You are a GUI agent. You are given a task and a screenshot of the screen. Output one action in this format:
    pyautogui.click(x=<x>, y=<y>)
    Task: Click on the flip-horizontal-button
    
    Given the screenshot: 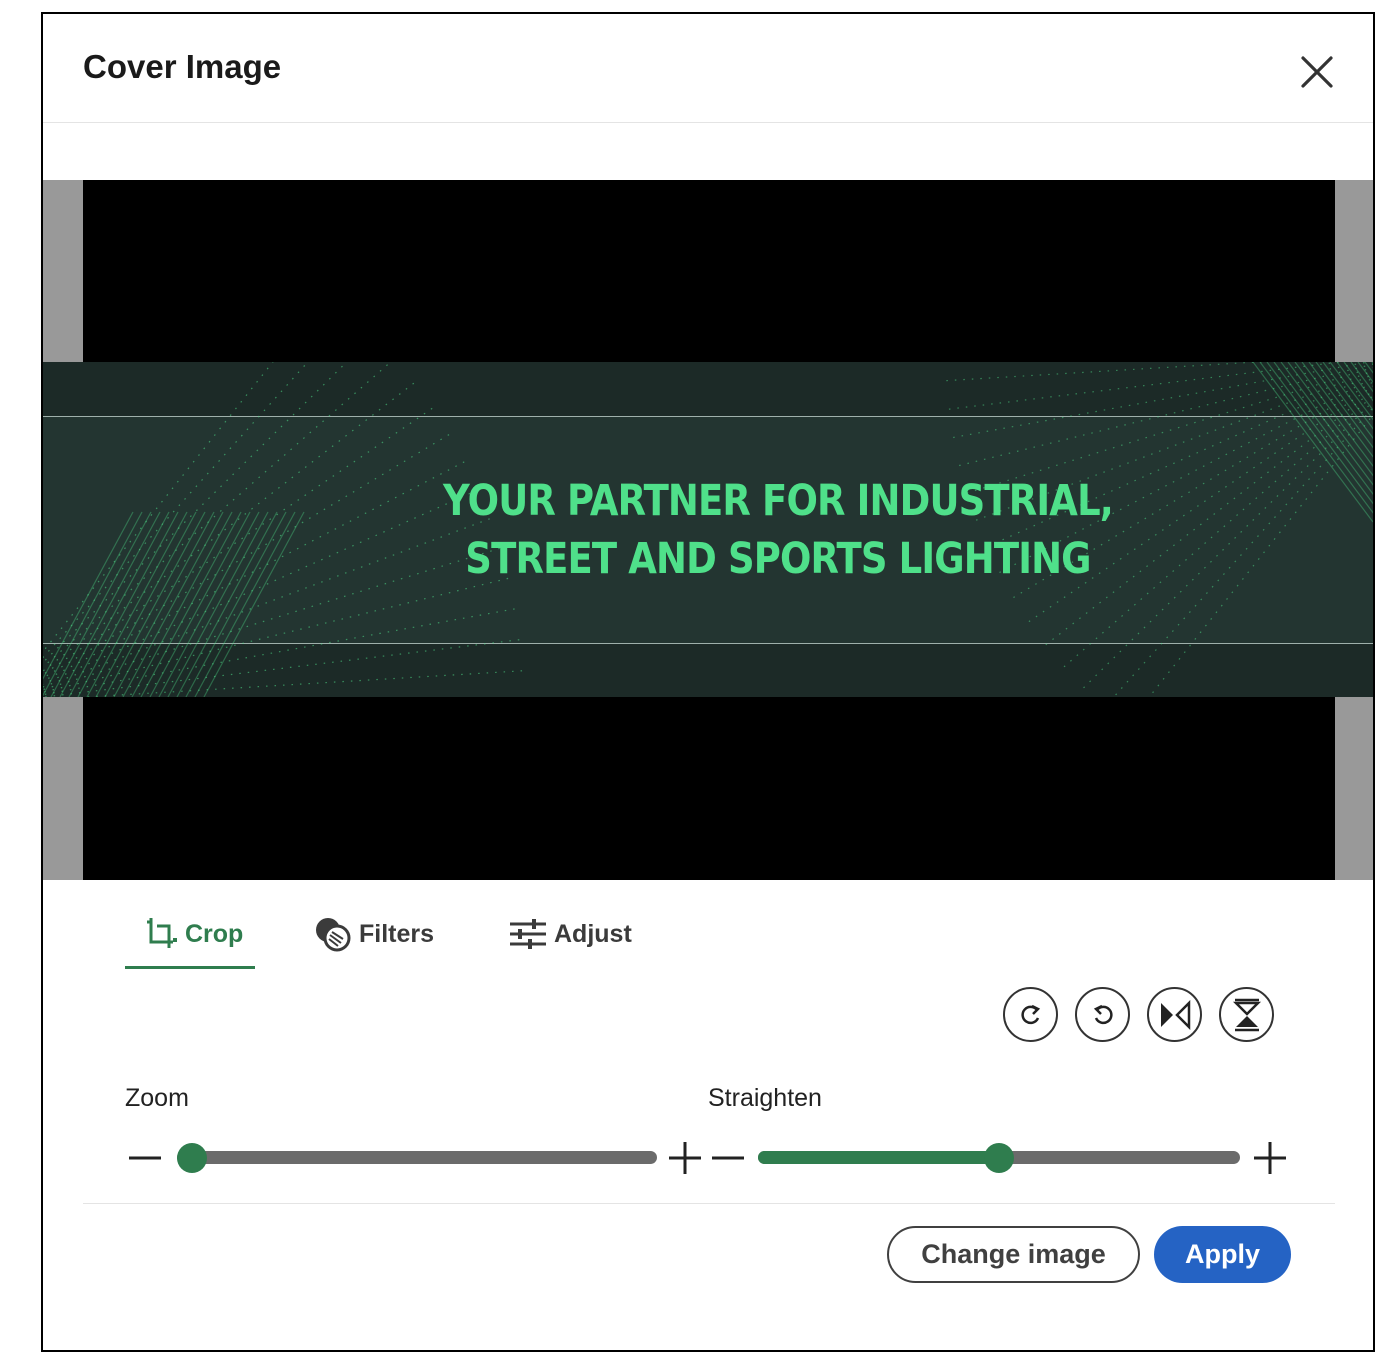 What is the action you would take?
    pyautogui.click(x=1174, y=1014)
    